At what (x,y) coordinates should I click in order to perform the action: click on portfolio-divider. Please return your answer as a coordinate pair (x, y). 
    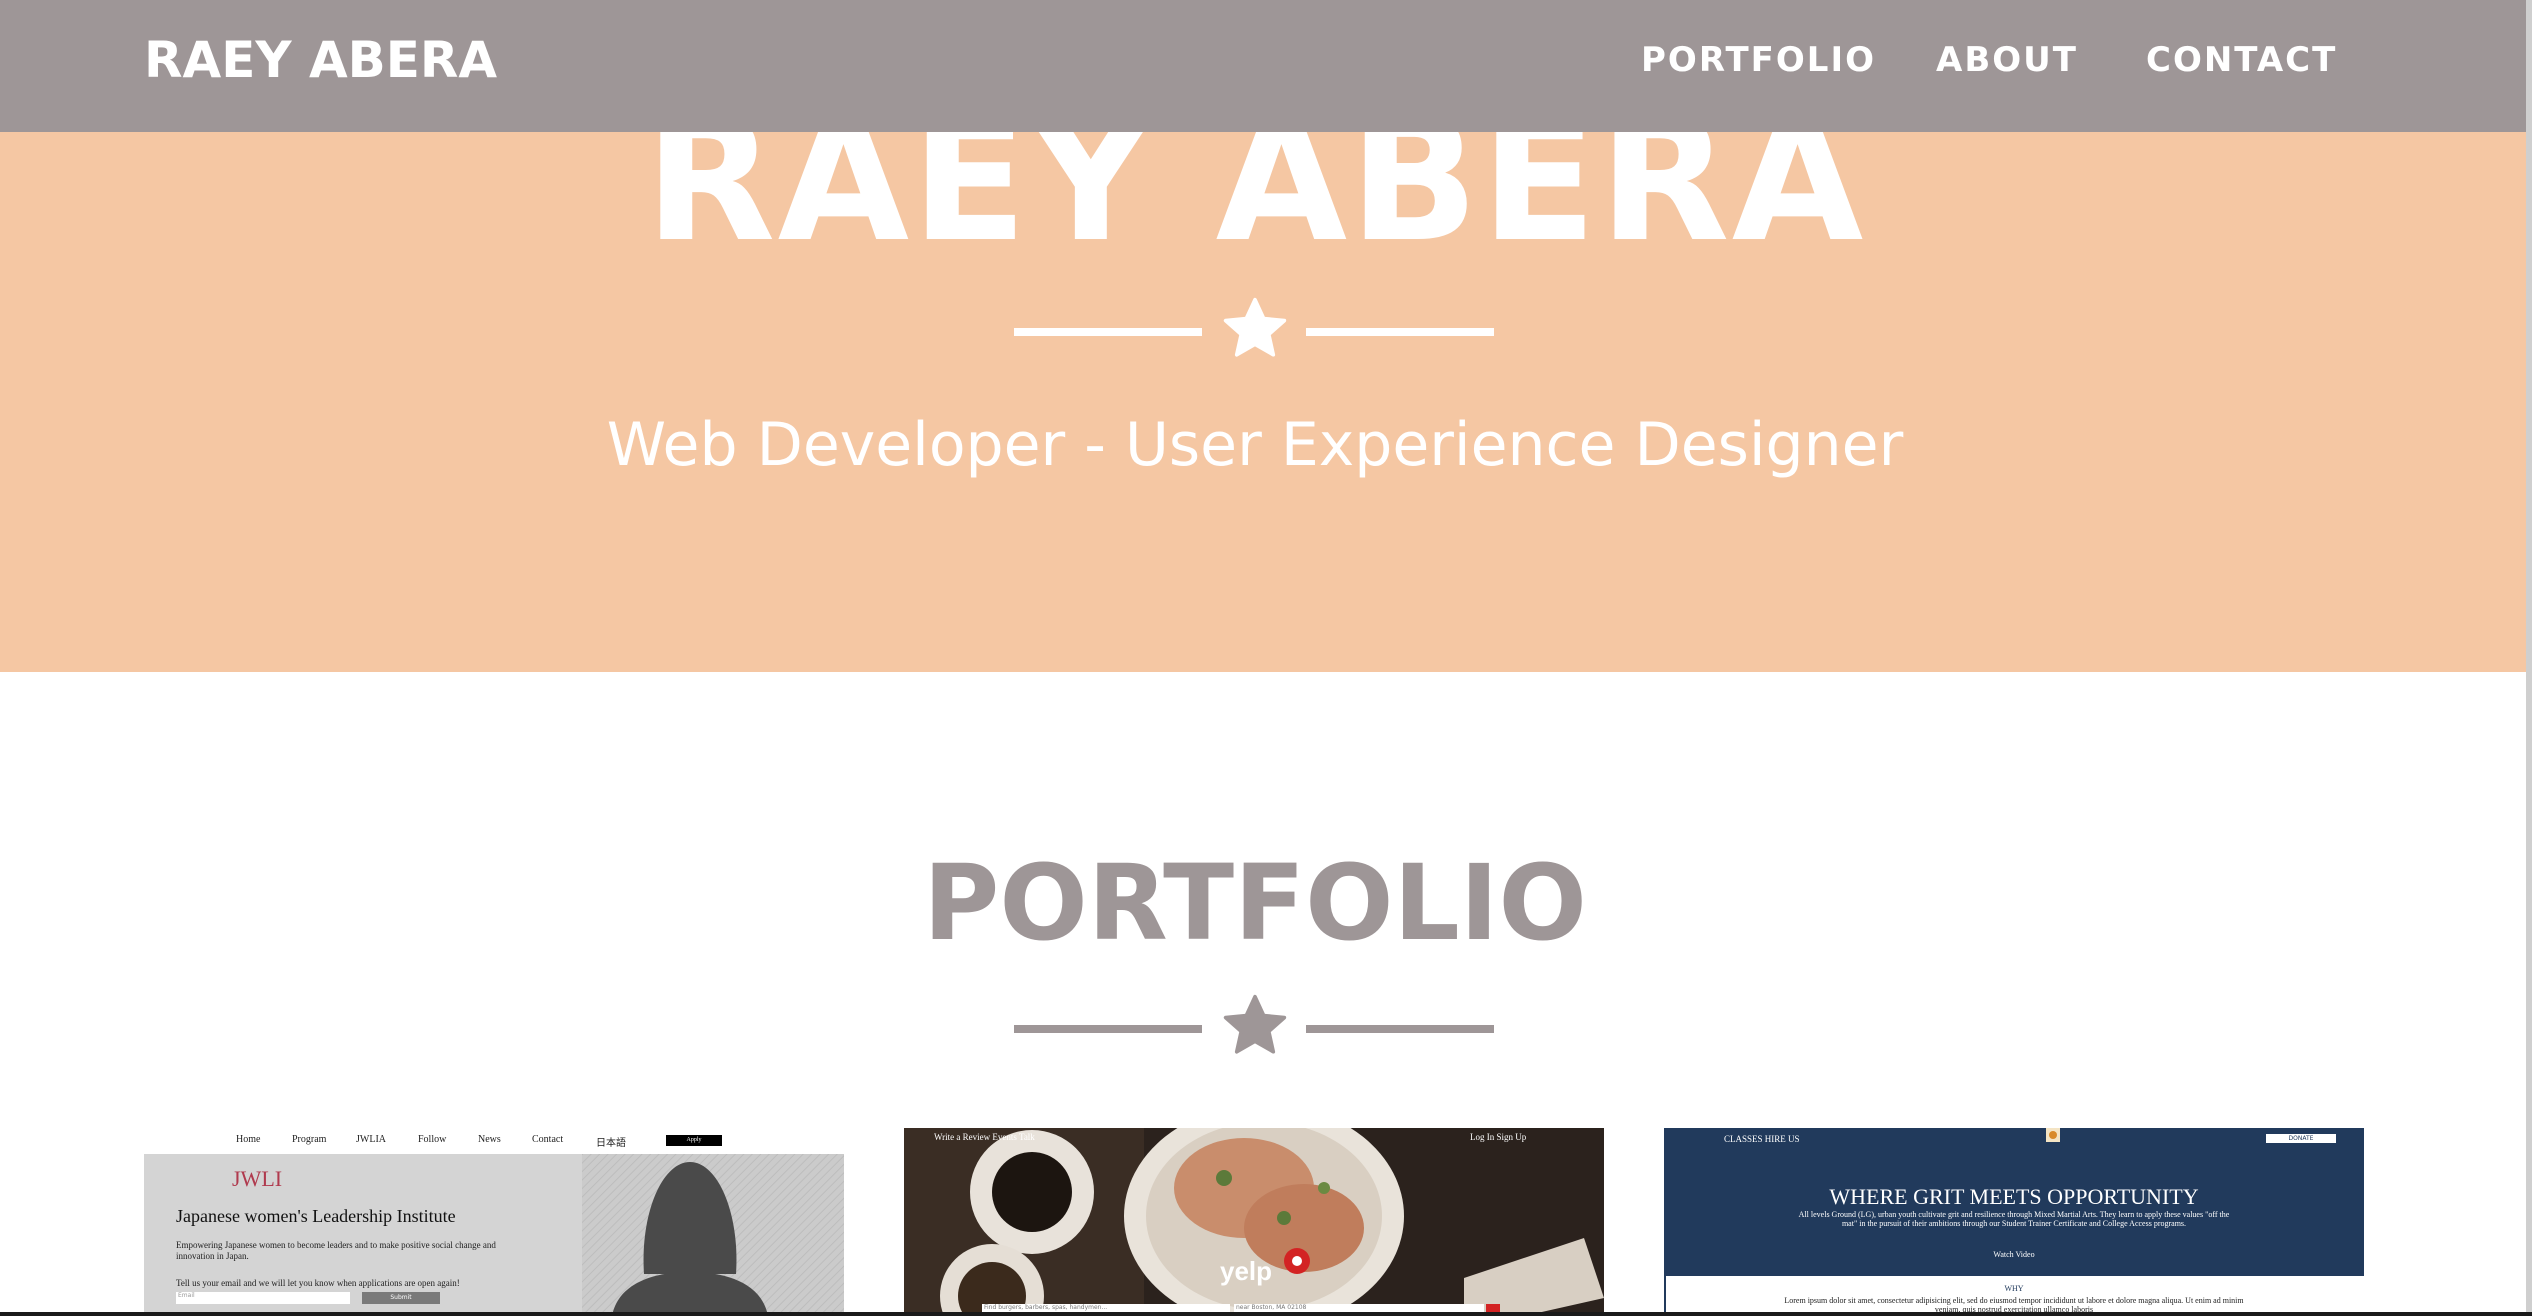
    Looking at the image, I should click on (1254, 1030).